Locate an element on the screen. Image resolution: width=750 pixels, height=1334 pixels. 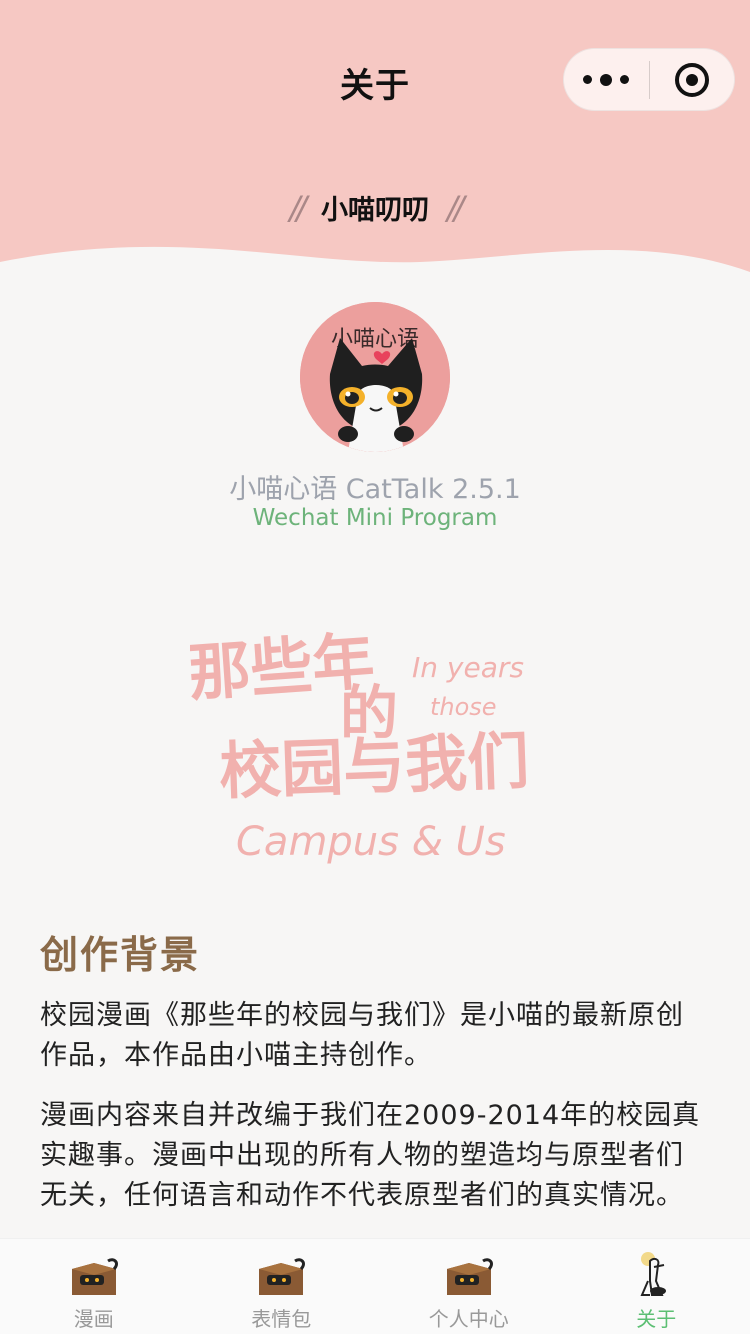
tab-profile: 个人中心 is located at coordinates (469, 1286).